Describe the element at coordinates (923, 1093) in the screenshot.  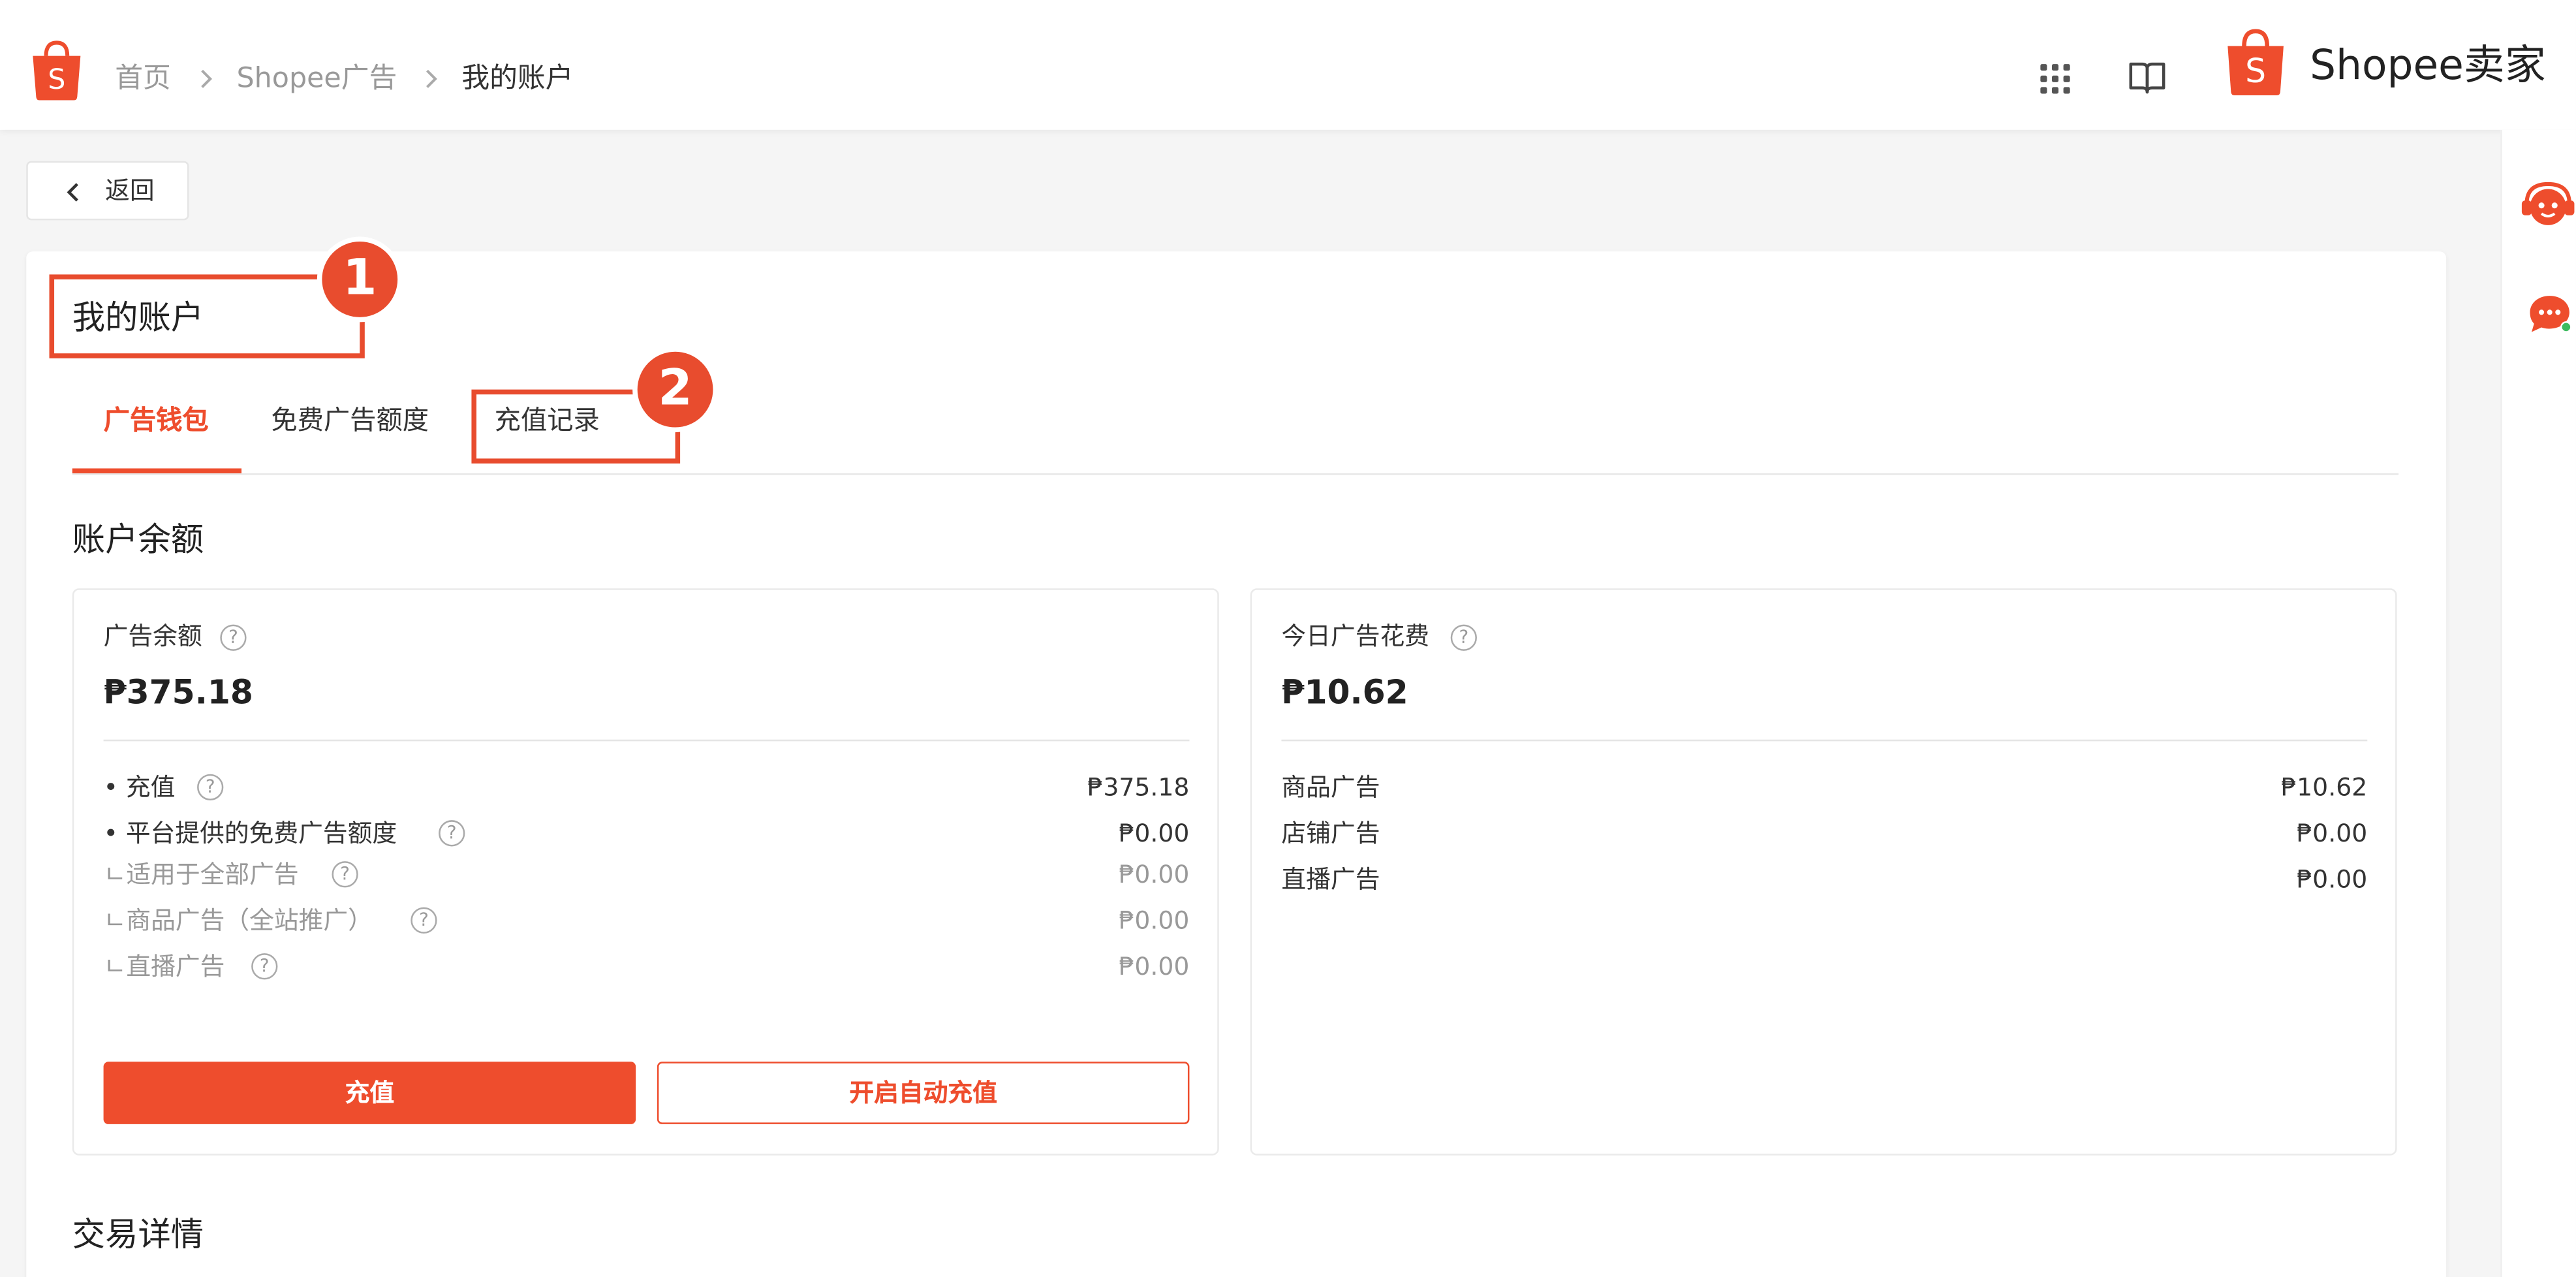
I see `auto-topup-button: 开启自动充值` at that location.